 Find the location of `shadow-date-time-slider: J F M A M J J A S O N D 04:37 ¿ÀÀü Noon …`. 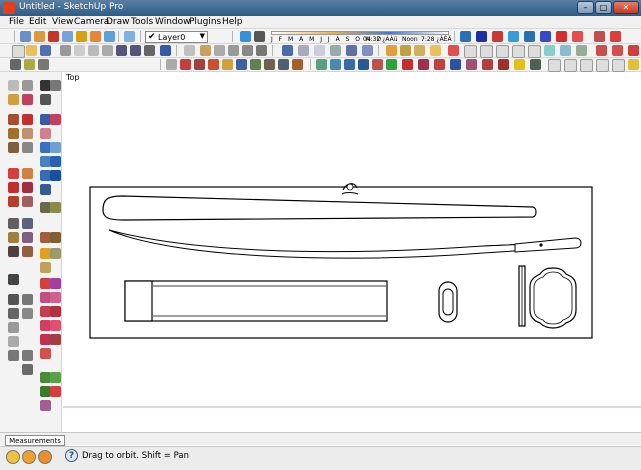

shadow-date-time-slider: J F M A M J J A S O N D 04:37 ¿ÀÀü Noon … is located at coordinates (361, 37).